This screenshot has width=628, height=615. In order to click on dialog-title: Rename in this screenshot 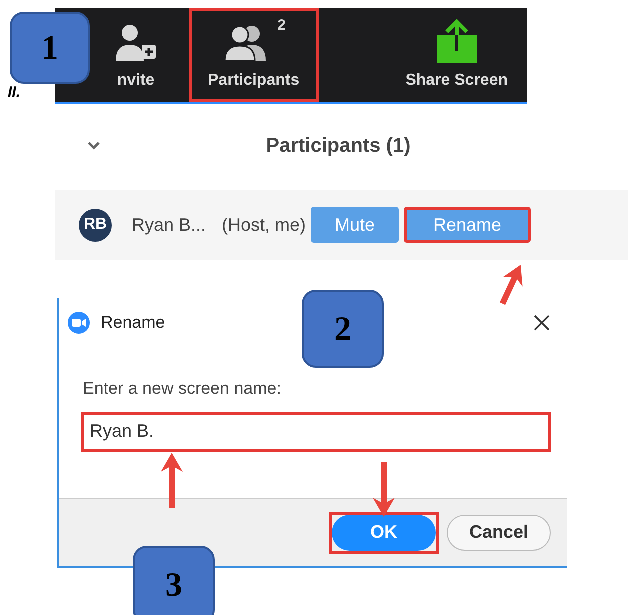, I will do `click(133, 323)`.